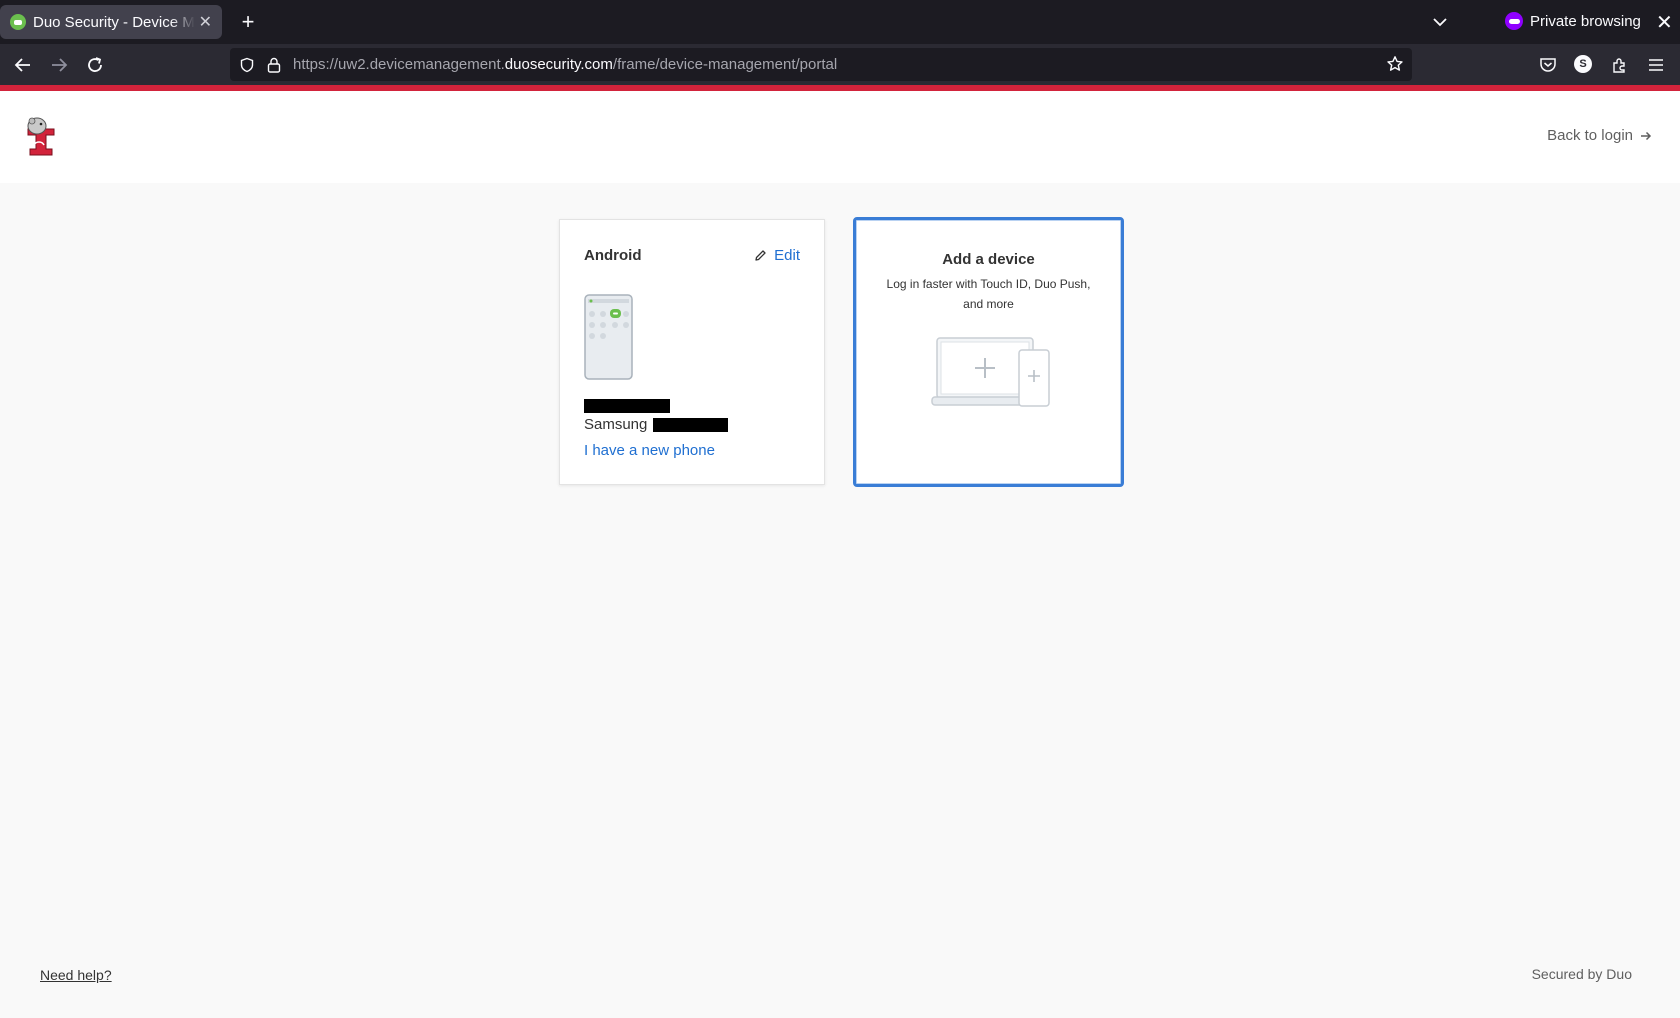 This screenshot has height=1018, width=1680. I want to click on edit-device-button: Edit, so click(777, 255).